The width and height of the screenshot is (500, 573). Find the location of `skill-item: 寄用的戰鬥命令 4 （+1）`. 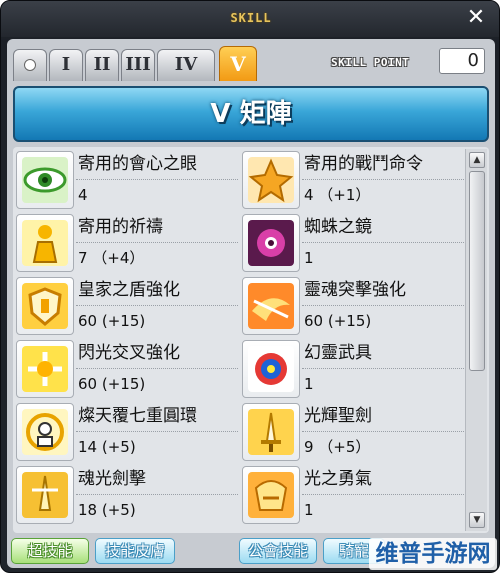

skill-item: 寄用的戰鬥命令 4 （+1） is located at coordinates (353, 180).